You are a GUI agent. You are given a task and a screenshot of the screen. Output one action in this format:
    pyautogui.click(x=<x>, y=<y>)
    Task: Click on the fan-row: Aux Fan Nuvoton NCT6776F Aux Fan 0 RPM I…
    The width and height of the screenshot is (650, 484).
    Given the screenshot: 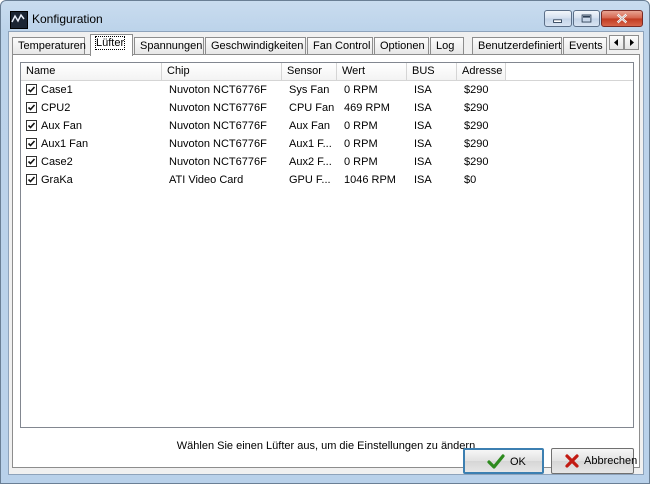 What is the action you would take?
    pyautogui.click(x=327, y=126)
    